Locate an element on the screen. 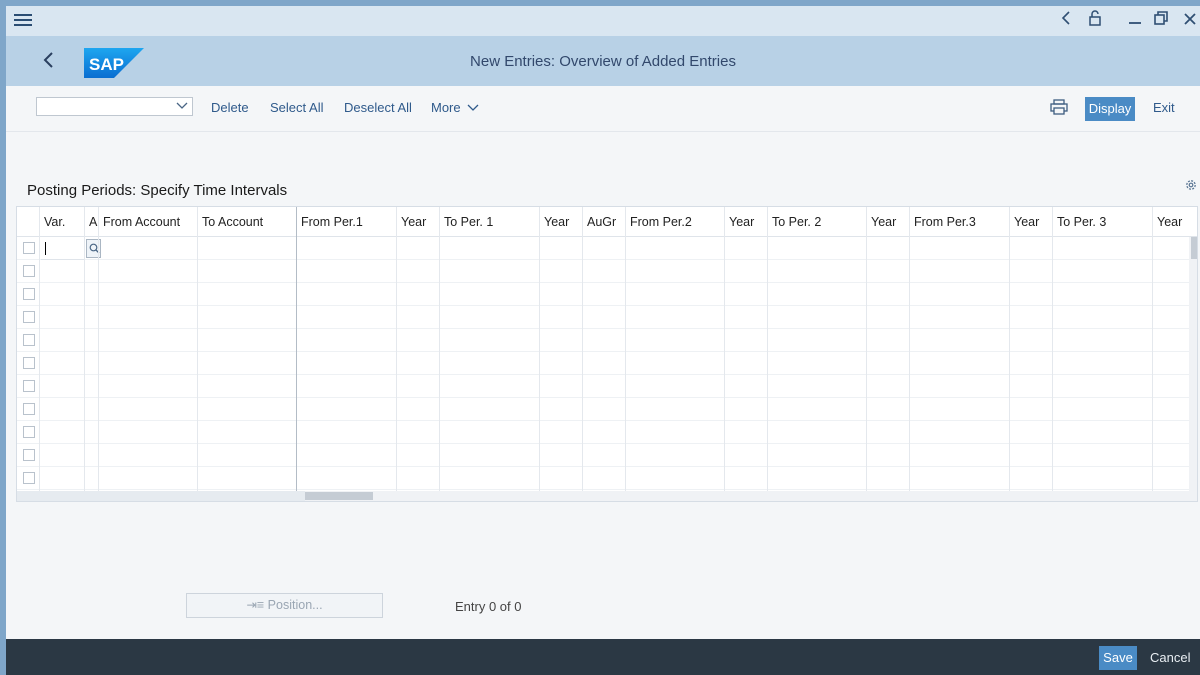 This screenshot has height=675, width=1200. entry-count: Entry 0 of 0 is located at coordinates (488, 606).